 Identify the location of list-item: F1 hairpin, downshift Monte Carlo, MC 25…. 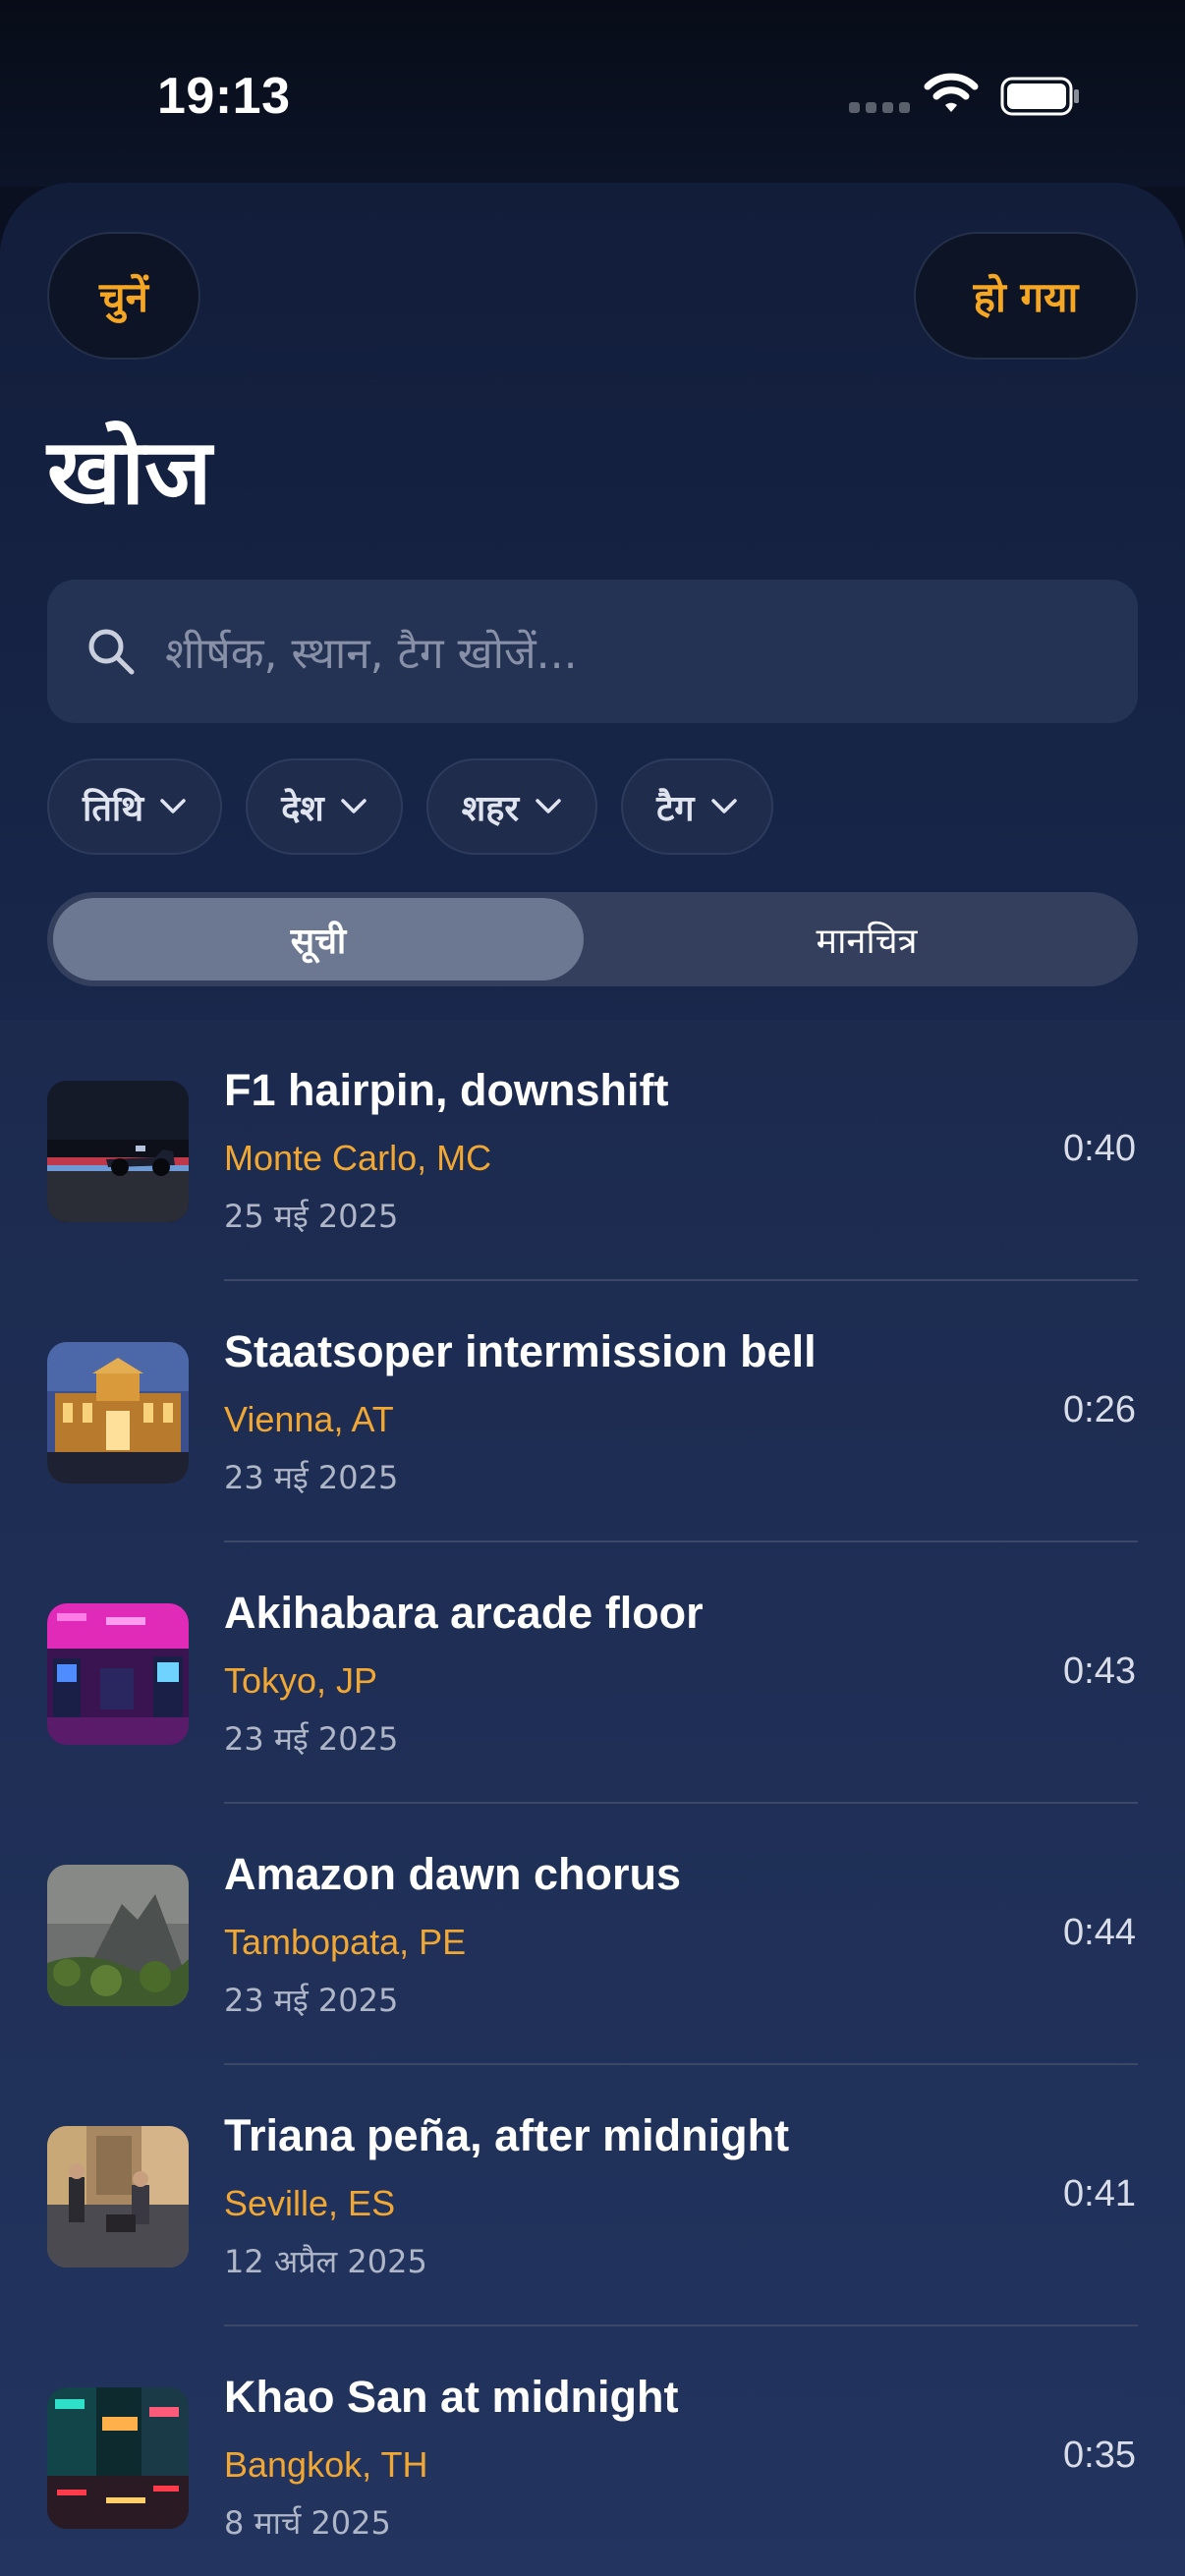
(592, 1150).